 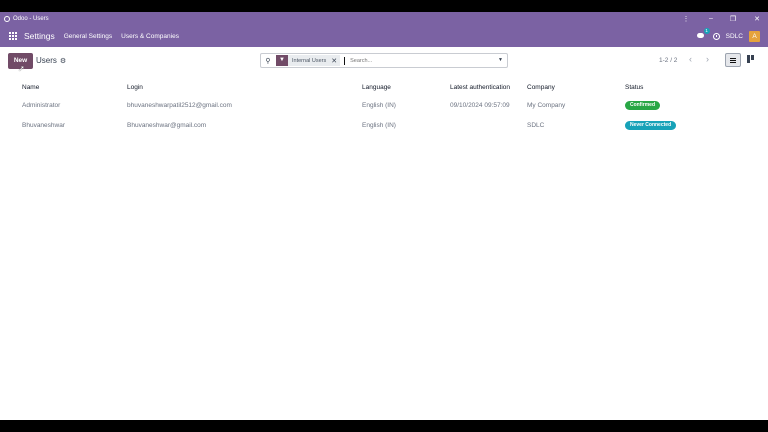 I want to click on col-header-latest-auth: Latest authentication, so click(x=488, y=87).